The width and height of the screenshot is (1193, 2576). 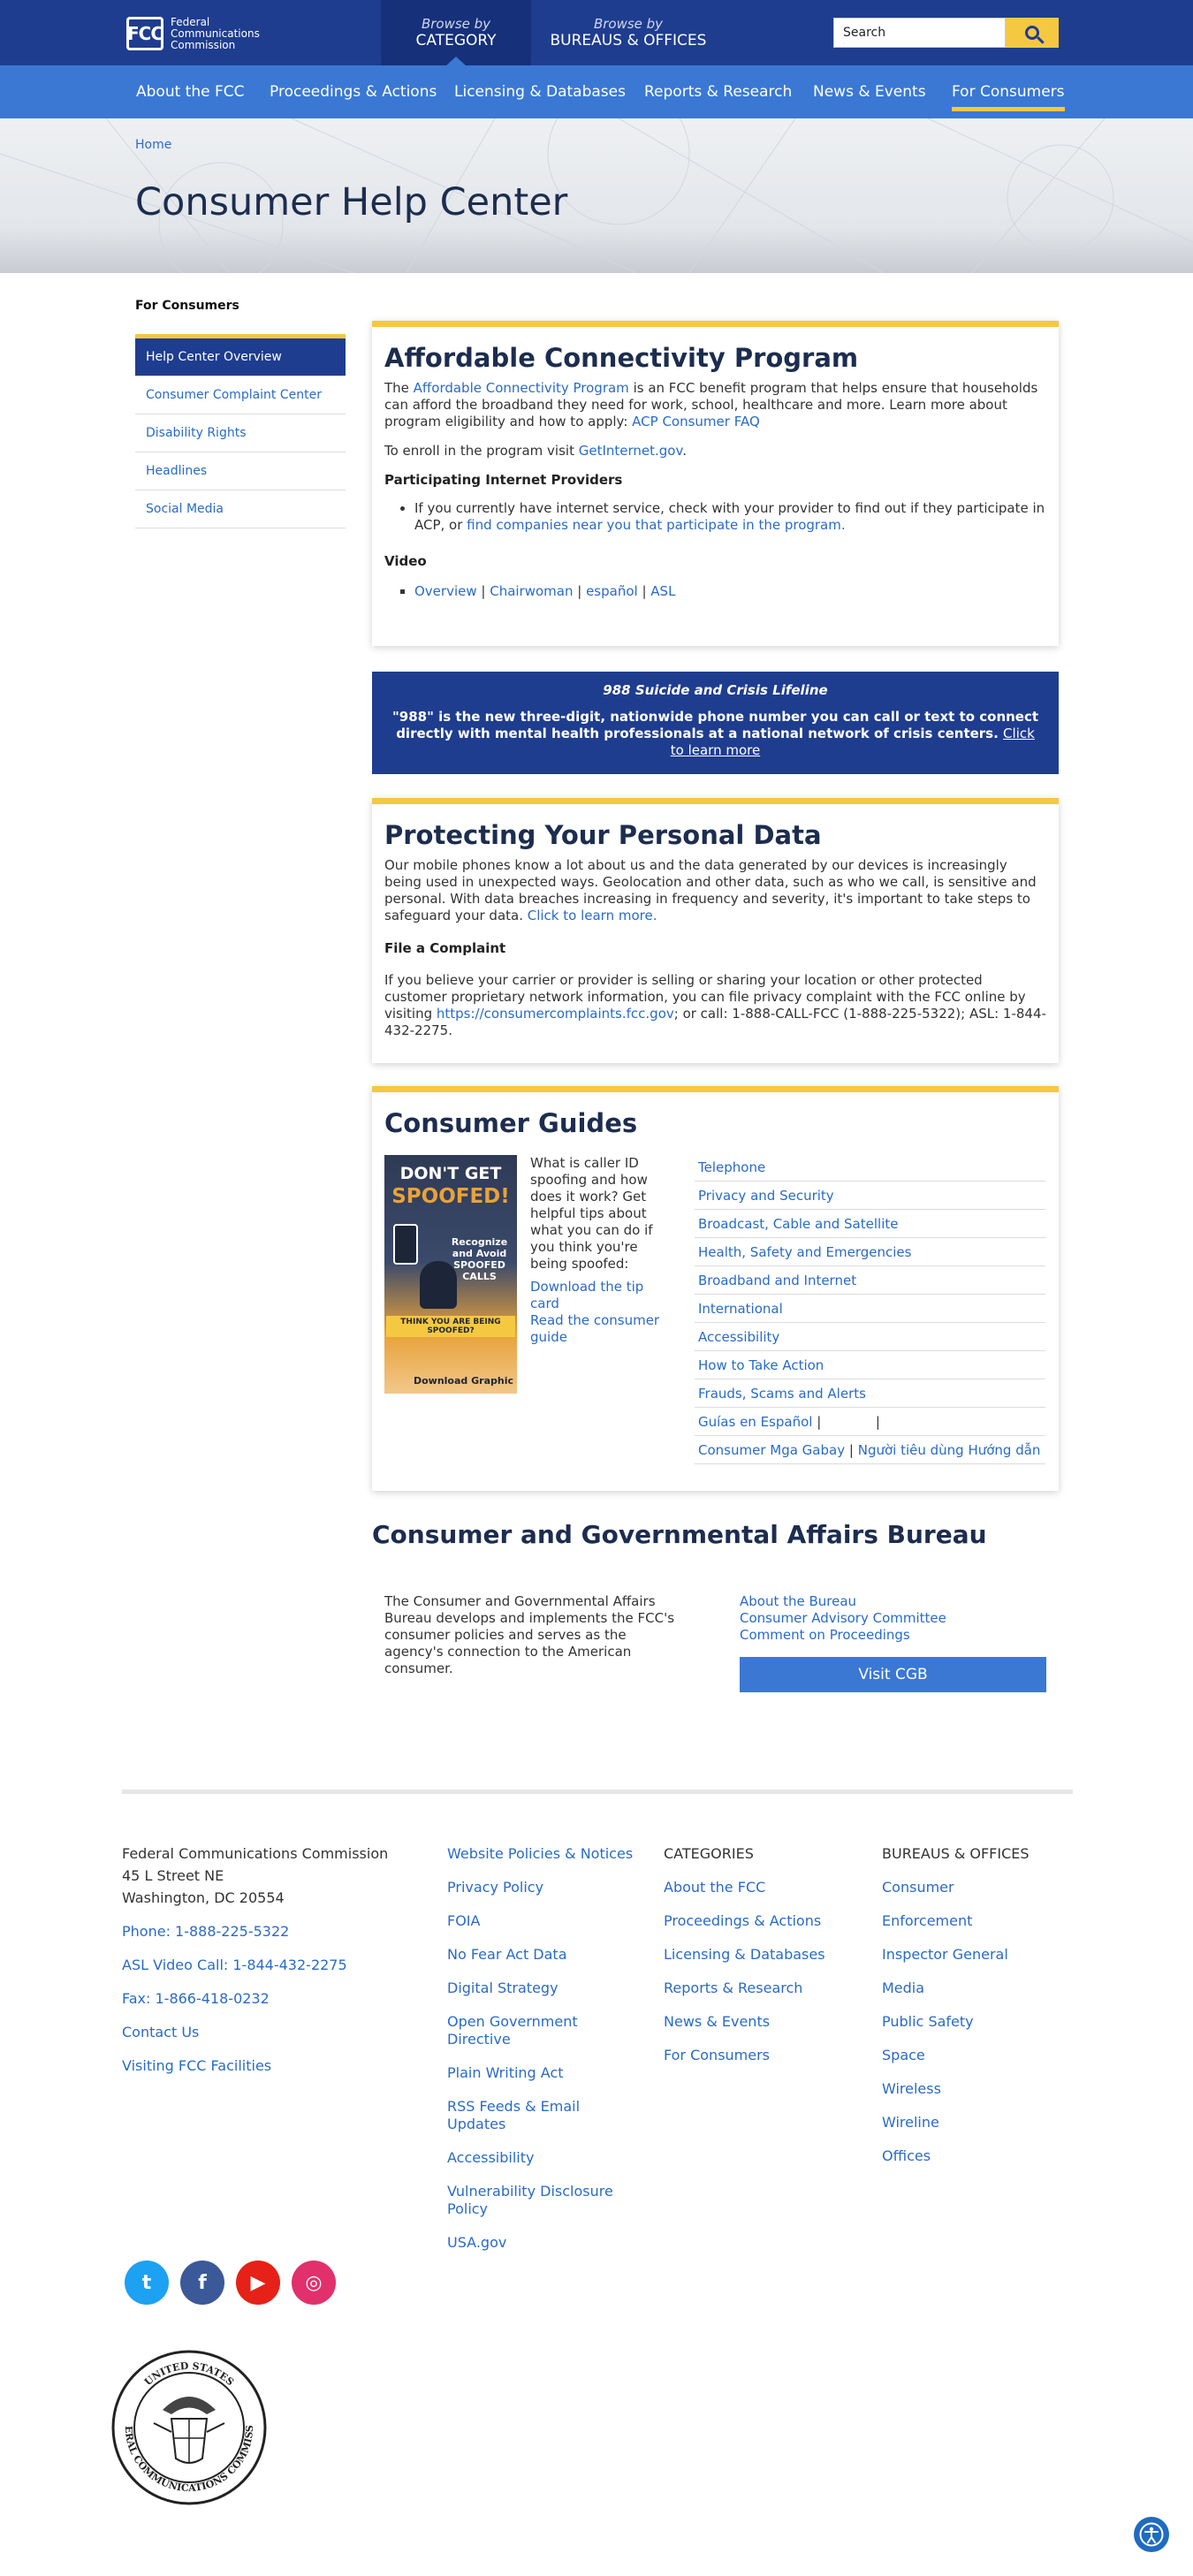 I want to click on footer-policy-website: Website Policies & Notices, so click(x=540, y=1853).